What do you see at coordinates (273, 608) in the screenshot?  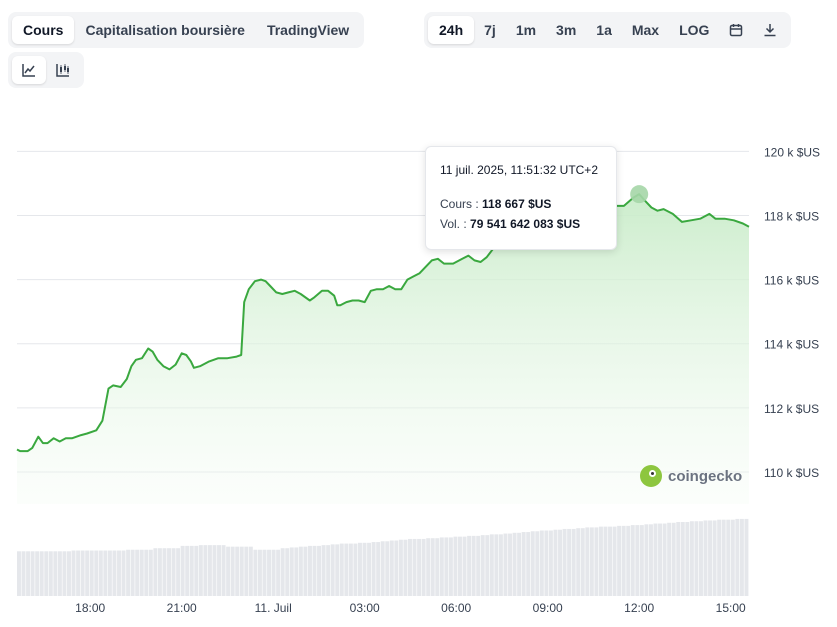 I see `x-tick-label: 11. Juil` at bounding box center [273, 608].